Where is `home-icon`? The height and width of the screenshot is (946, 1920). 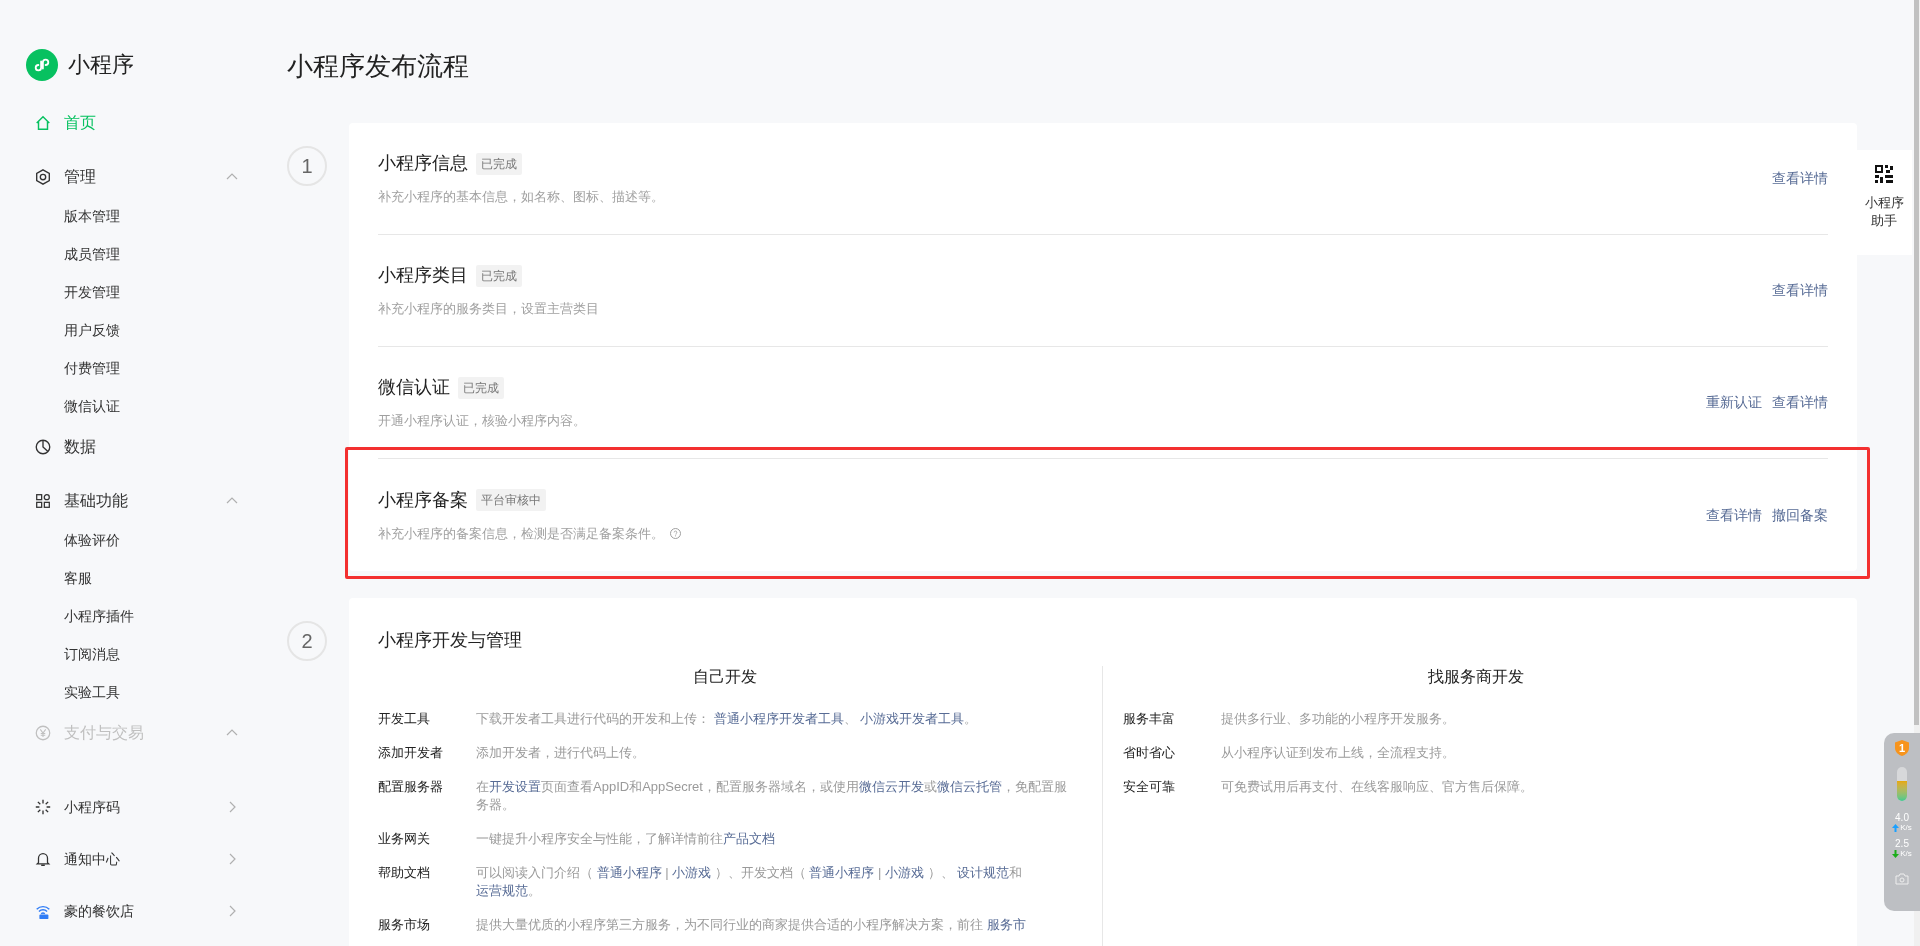 home-icon is located at coordinates (43, 123).